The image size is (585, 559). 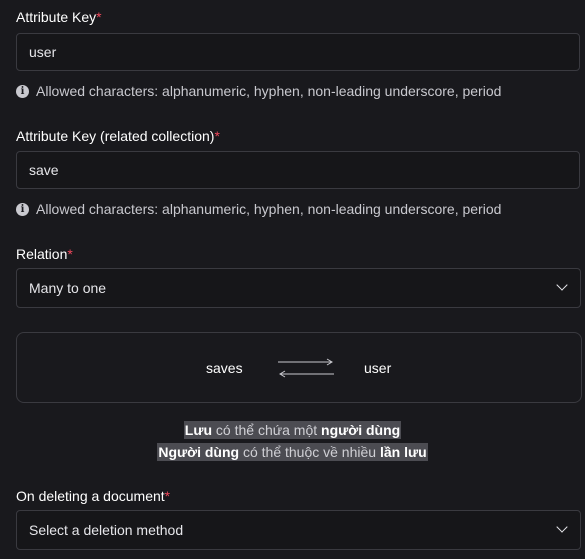 I want to click on summary-bold: Lưu, so click(x=198, y=430).